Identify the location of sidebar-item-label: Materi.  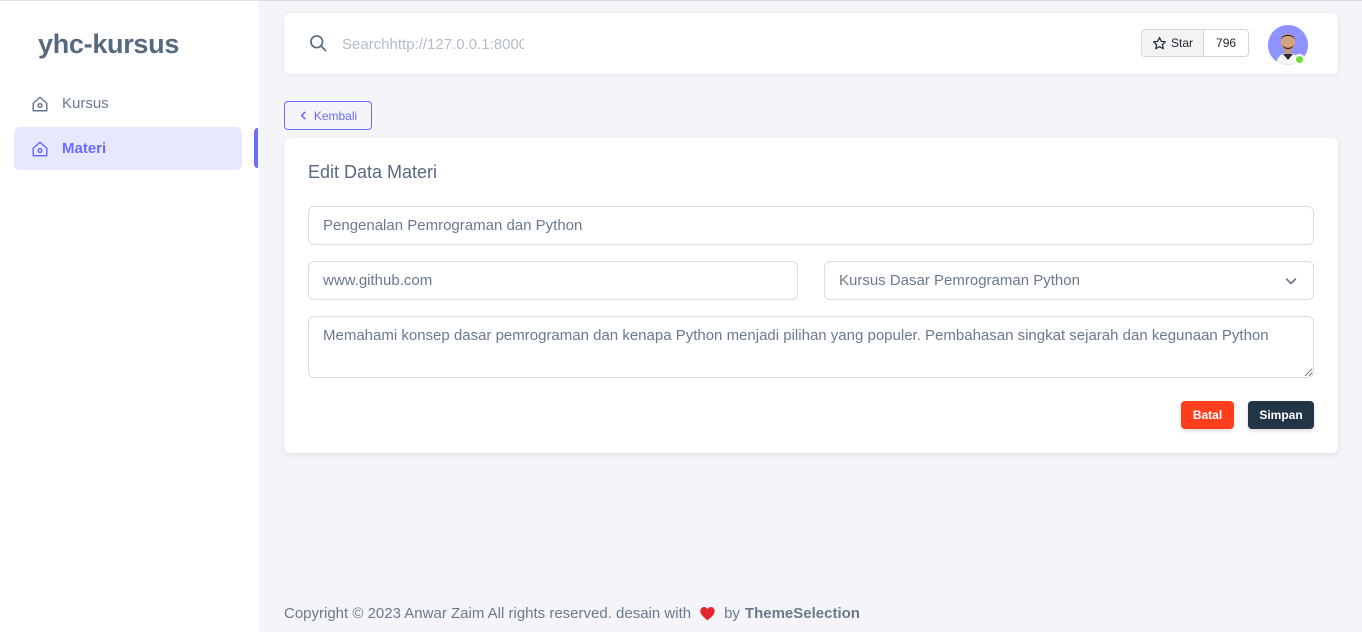
(84, 148).